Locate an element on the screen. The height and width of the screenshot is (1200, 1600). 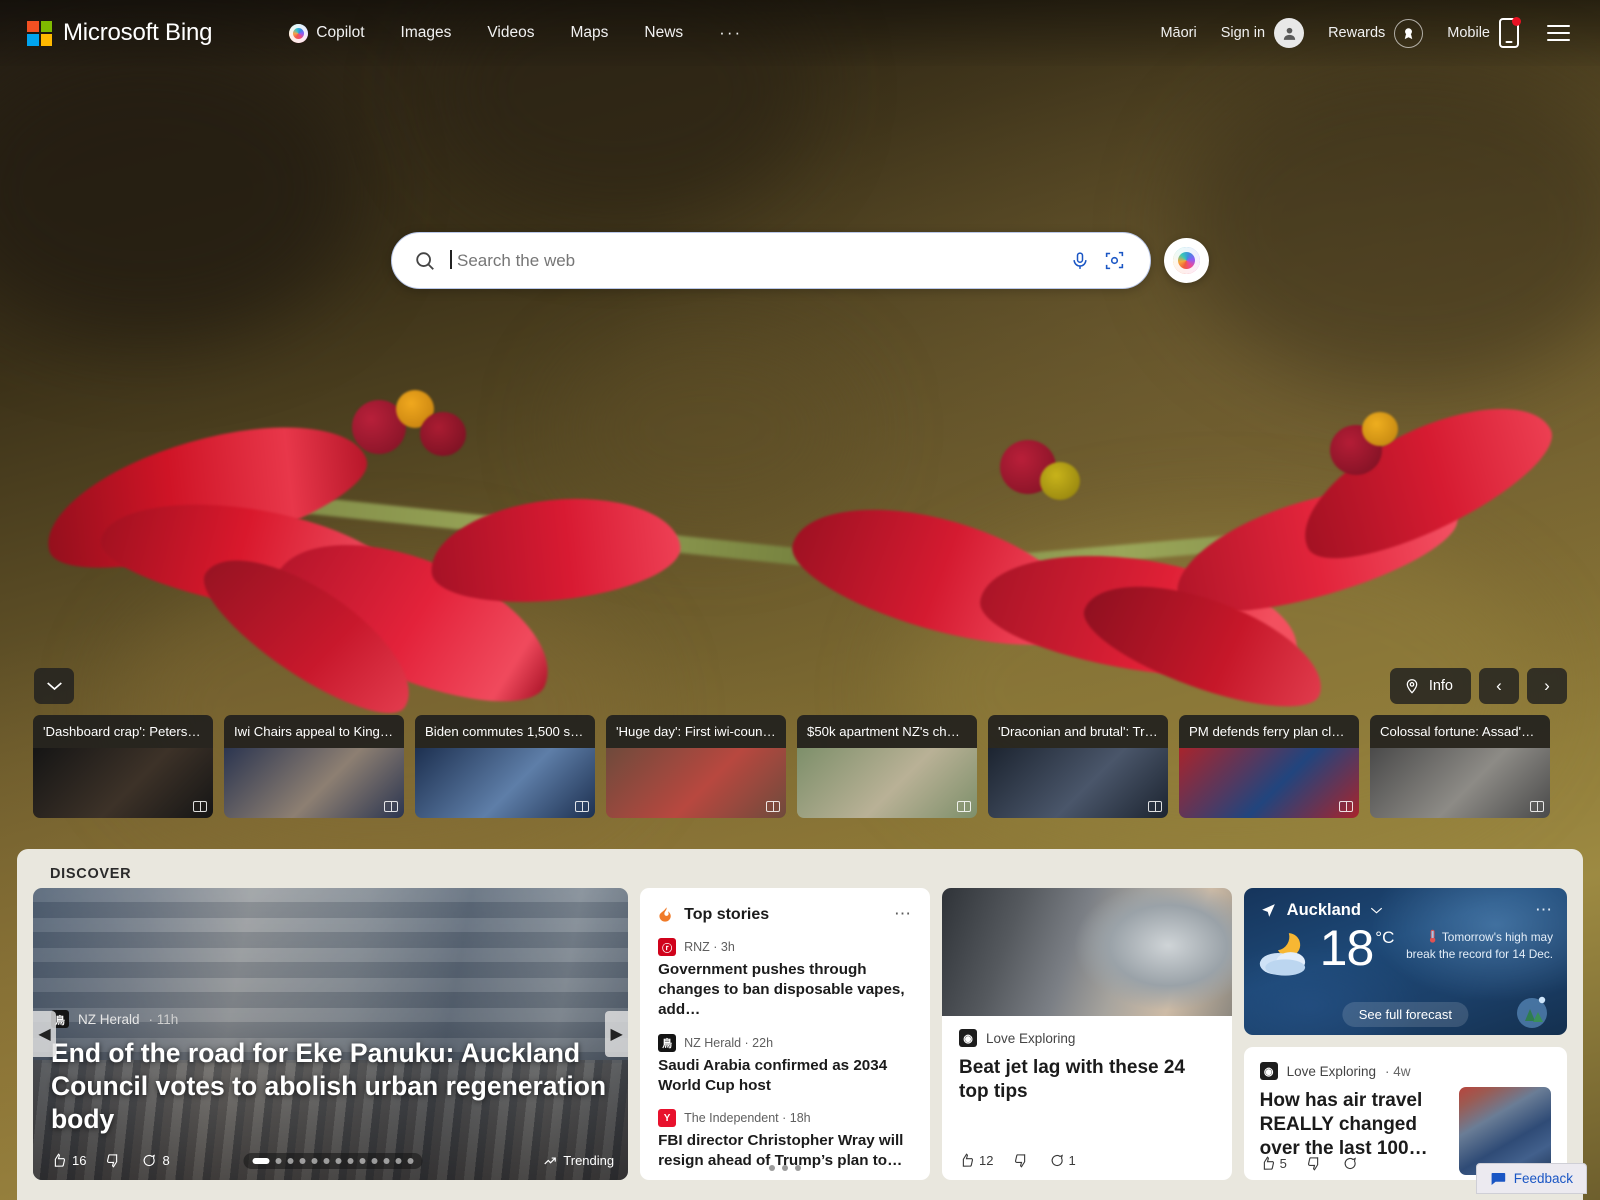
search-area: Search the web is located at coordinates (800, 260).